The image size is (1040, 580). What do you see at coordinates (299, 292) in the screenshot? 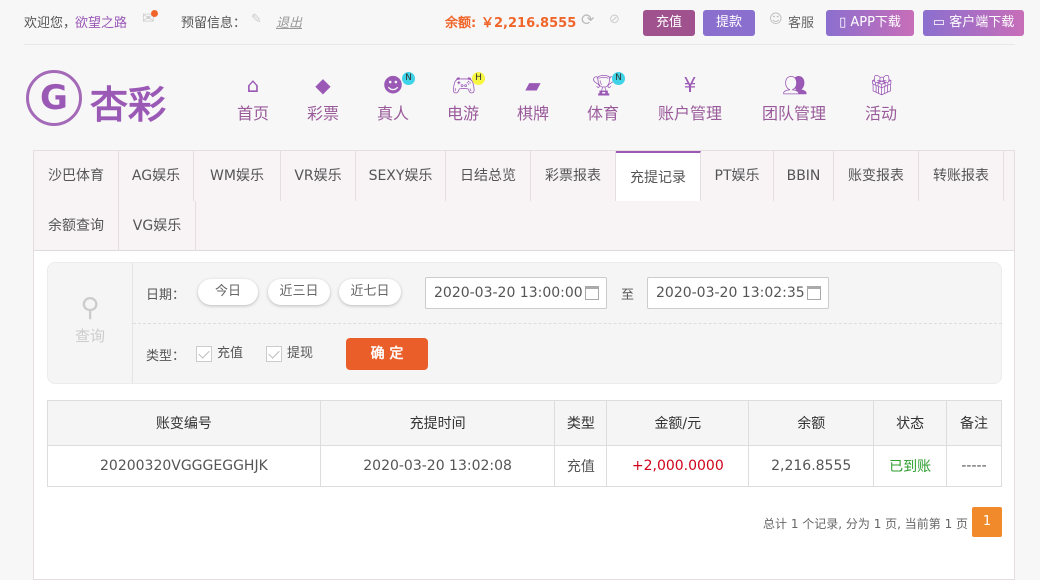
I see `three-days-button: 近三日` at bounding box center [299, 292].